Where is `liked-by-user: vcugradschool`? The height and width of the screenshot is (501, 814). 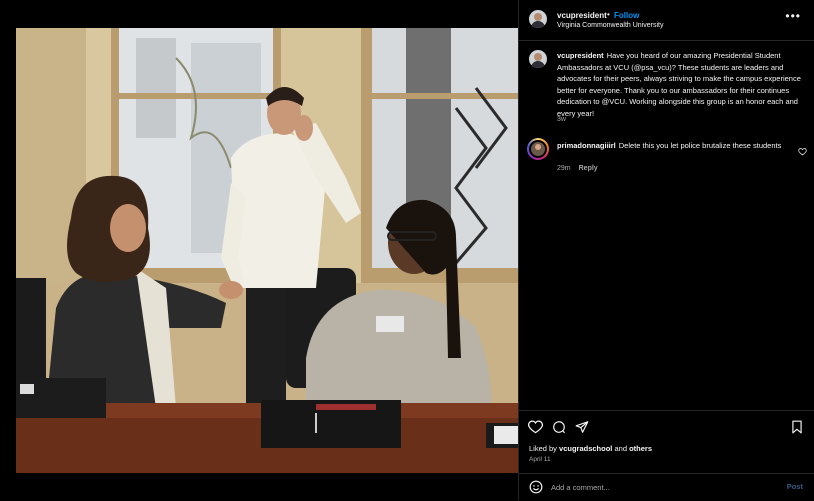
liked-by-user: vcugradschool is located at coordinates (585, 448).